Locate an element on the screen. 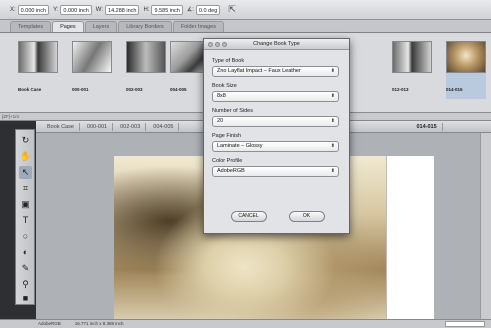 The width and height of the screenshot is (491, 328). ellipse-tool-icon: ○ is located at coordinates (25, 236).